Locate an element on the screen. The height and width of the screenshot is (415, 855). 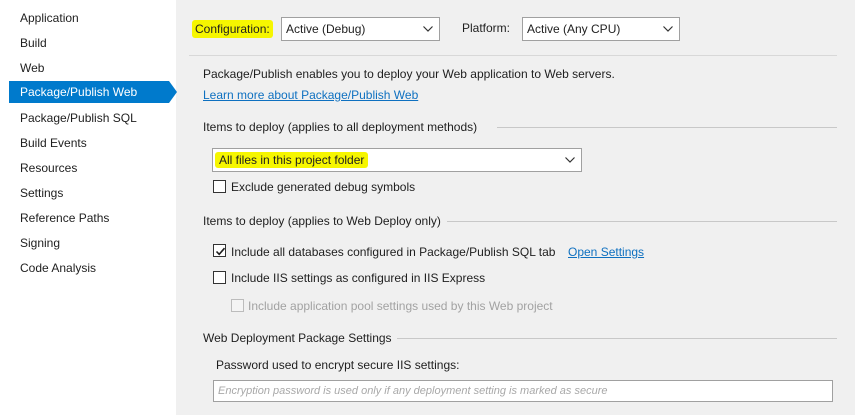
items-to-deploy-value: All files in this project folder is located at coordinates (292, 160).